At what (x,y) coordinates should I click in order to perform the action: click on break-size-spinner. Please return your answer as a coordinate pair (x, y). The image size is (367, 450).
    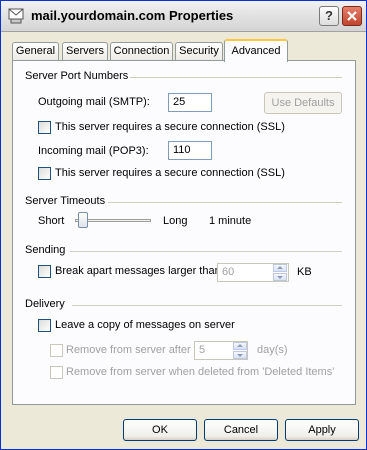
    Looking at the image, I should click on (280, 272).